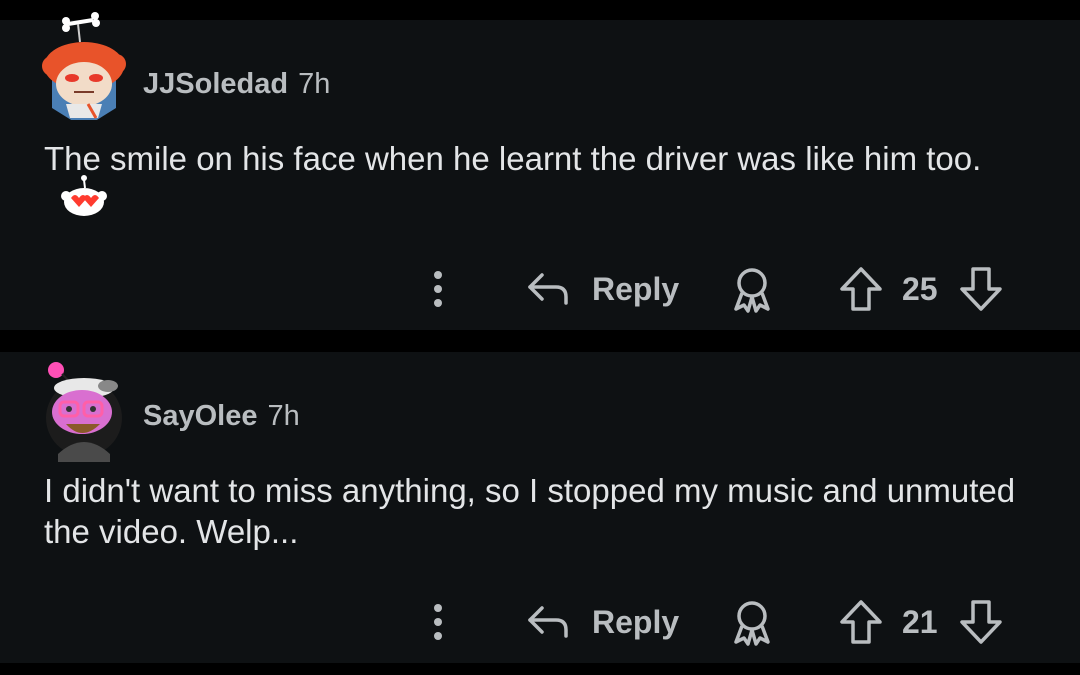 The height and width of the screenshot is (675, 1080). I want to click on username-link: SayOlee, so click(200, 416).